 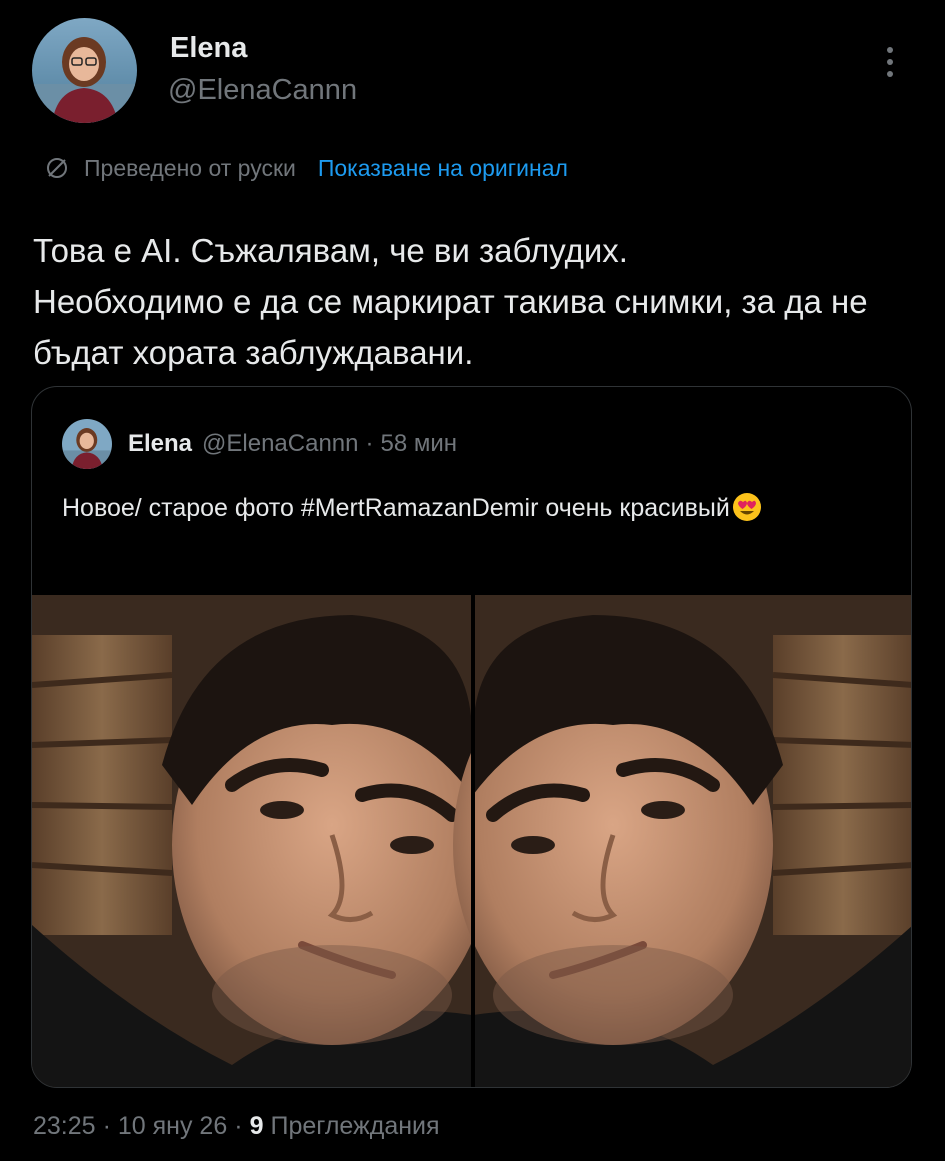 I want to click on quoted-author-avatar, so click(x=87, y=444).